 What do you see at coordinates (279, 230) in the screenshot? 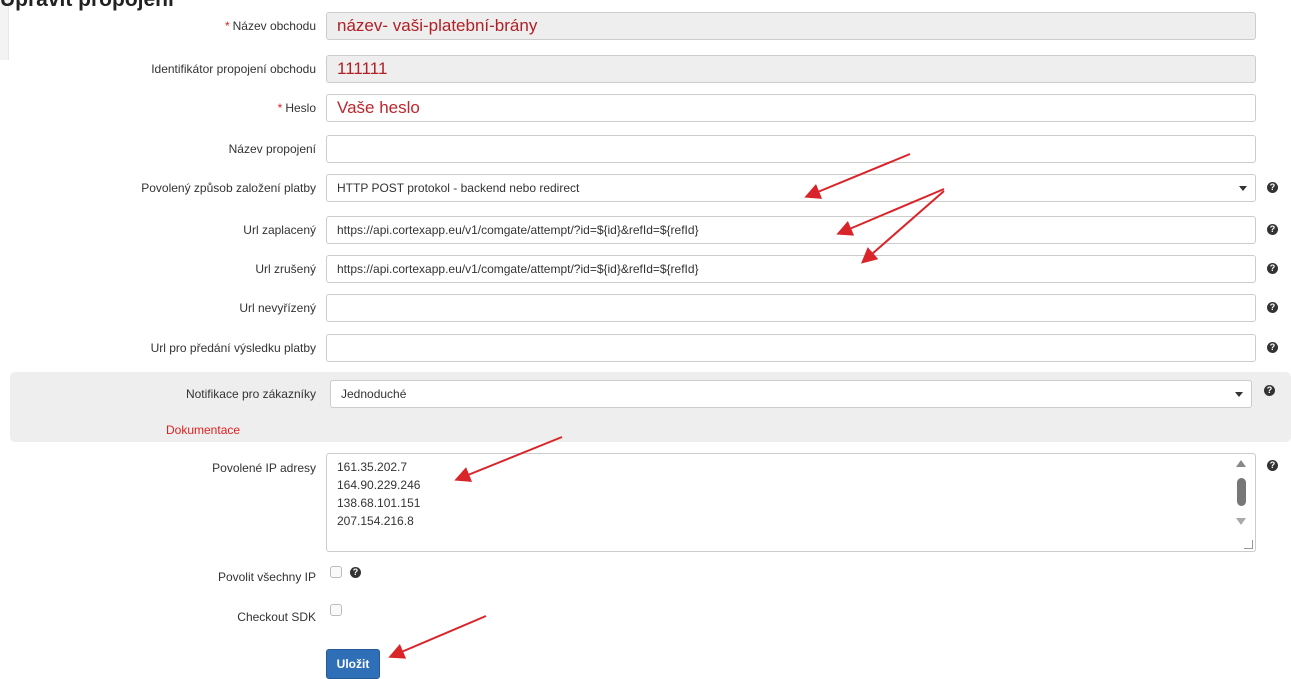
I see `url-paid-label: Url zaplacený` at bounding box center [279, 230].